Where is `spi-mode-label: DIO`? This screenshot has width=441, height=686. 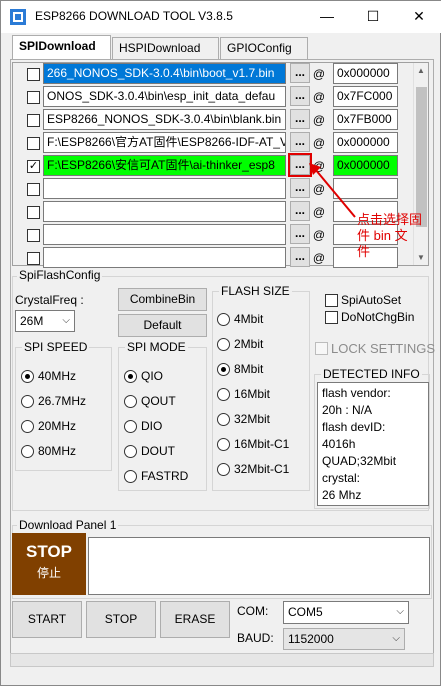 spi-mode-label: DIO is located at coordinates (152, 426).